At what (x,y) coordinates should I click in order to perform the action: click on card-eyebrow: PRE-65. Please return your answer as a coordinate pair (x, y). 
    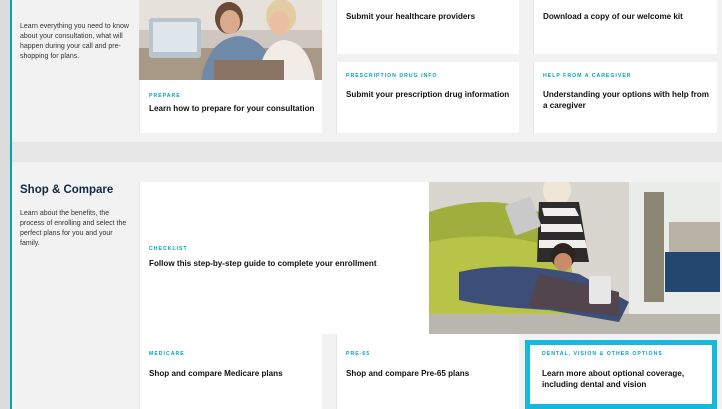
    Looking at the image, I should click on (358, 354).